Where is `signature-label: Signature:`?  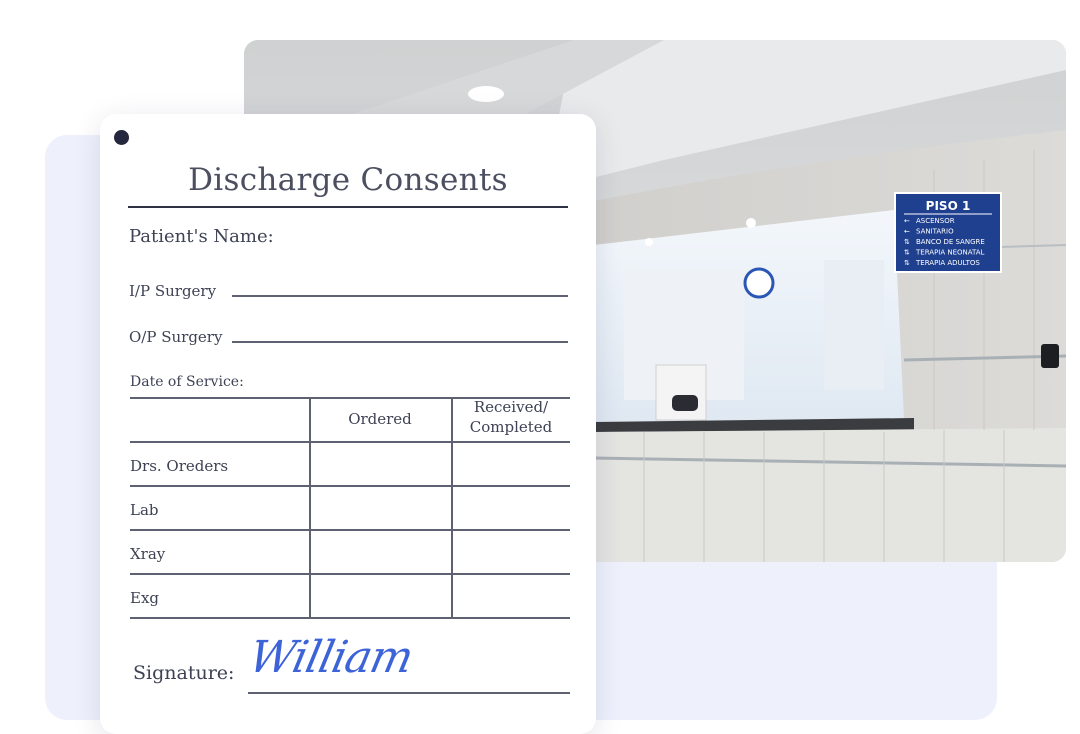 signature-label: Signature: is located at coordinates (184, 673).